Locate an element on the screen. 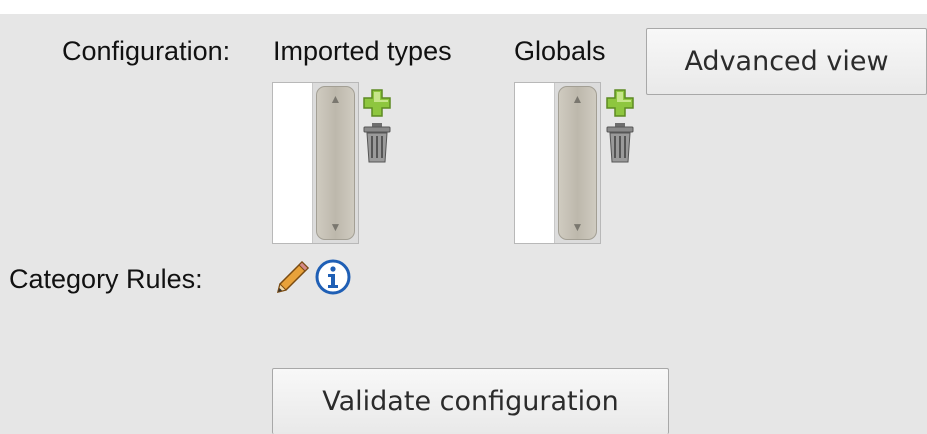  imported-types-label: Imported types is located at coordinates (362, 51).